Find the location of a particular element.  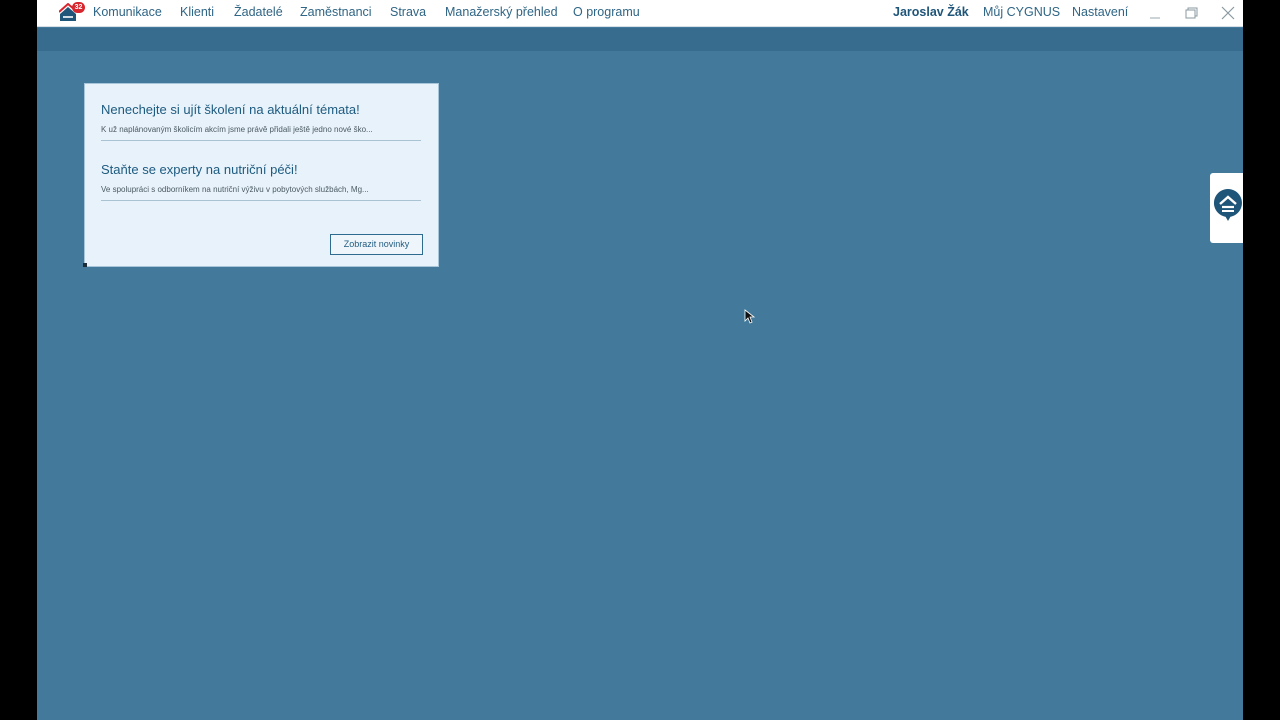

menu-item-nastaveni: Nastavení is located at coordinates (1100, 12).